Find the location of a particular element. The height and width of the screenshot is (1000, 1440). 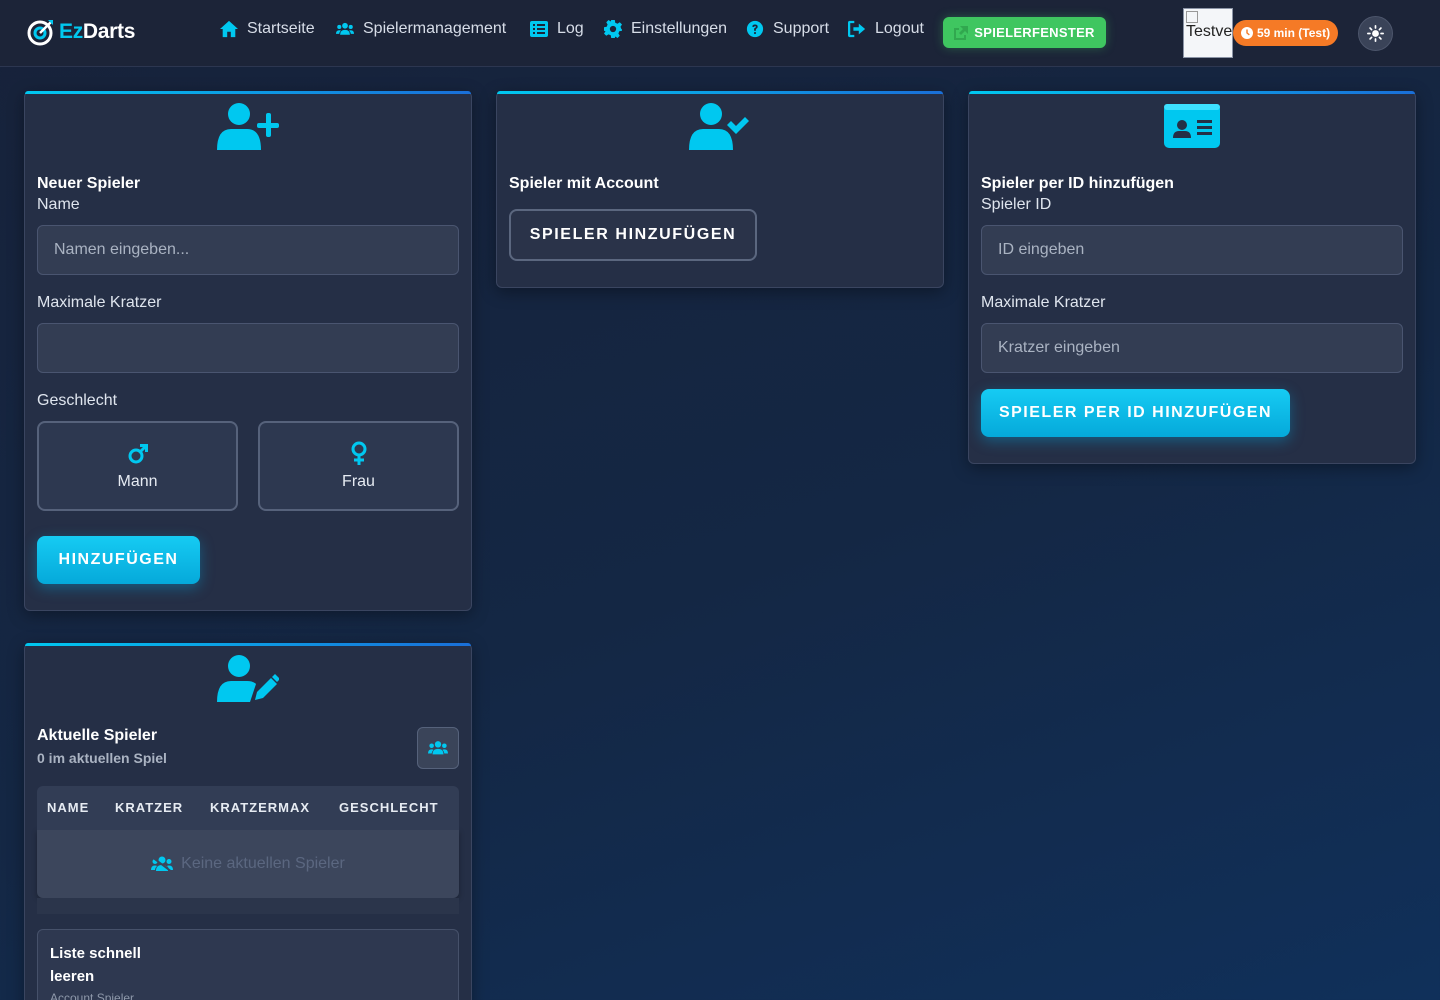

id-max-kratzer-input is located at coordinates (1192, 348).